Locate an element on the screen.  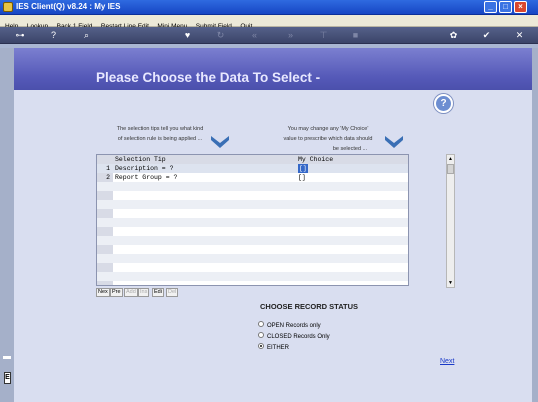
radio-circle-selected-icon is located at coordinates (261, 346).